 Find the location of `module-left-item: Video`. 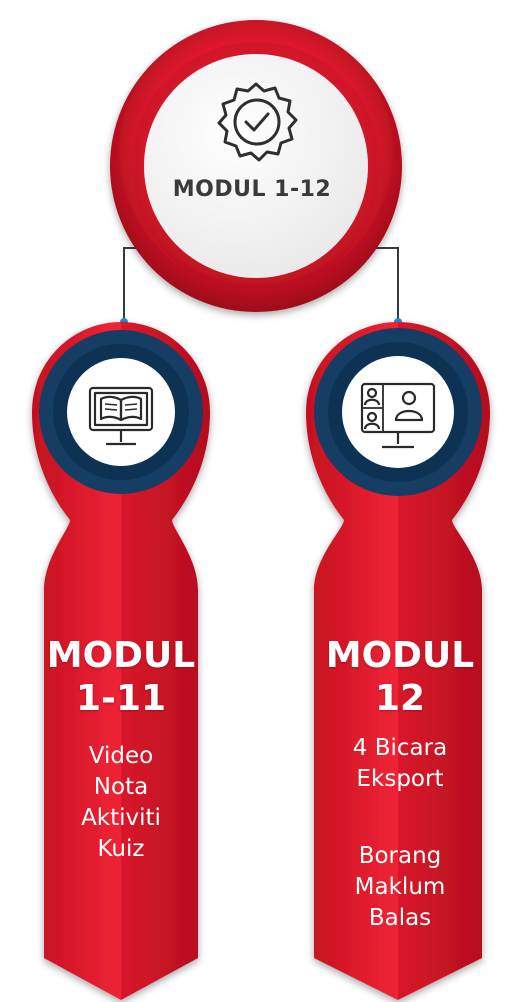

module-left-item: Video is located at coordinates (121, 756).